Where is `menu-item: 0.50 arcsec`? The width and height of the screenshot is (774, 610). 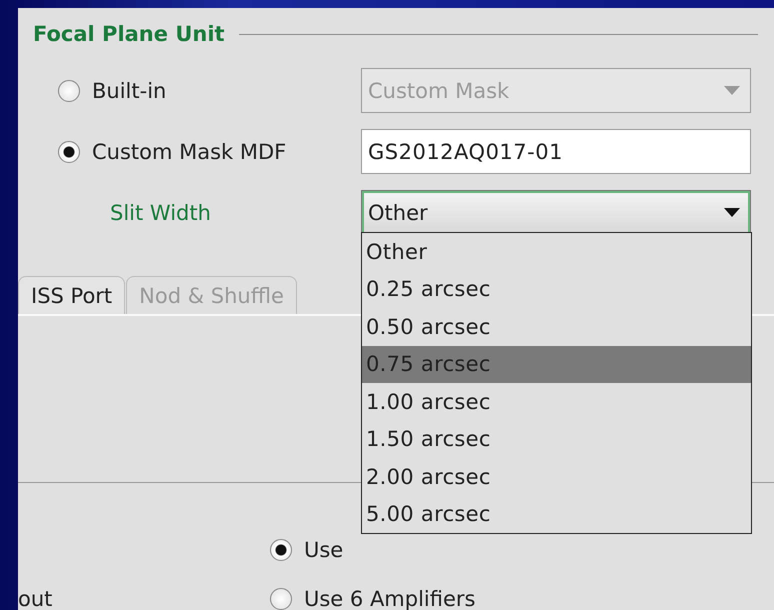
menu-item: 0.50 arcsec is located at coordinates (556, 327).